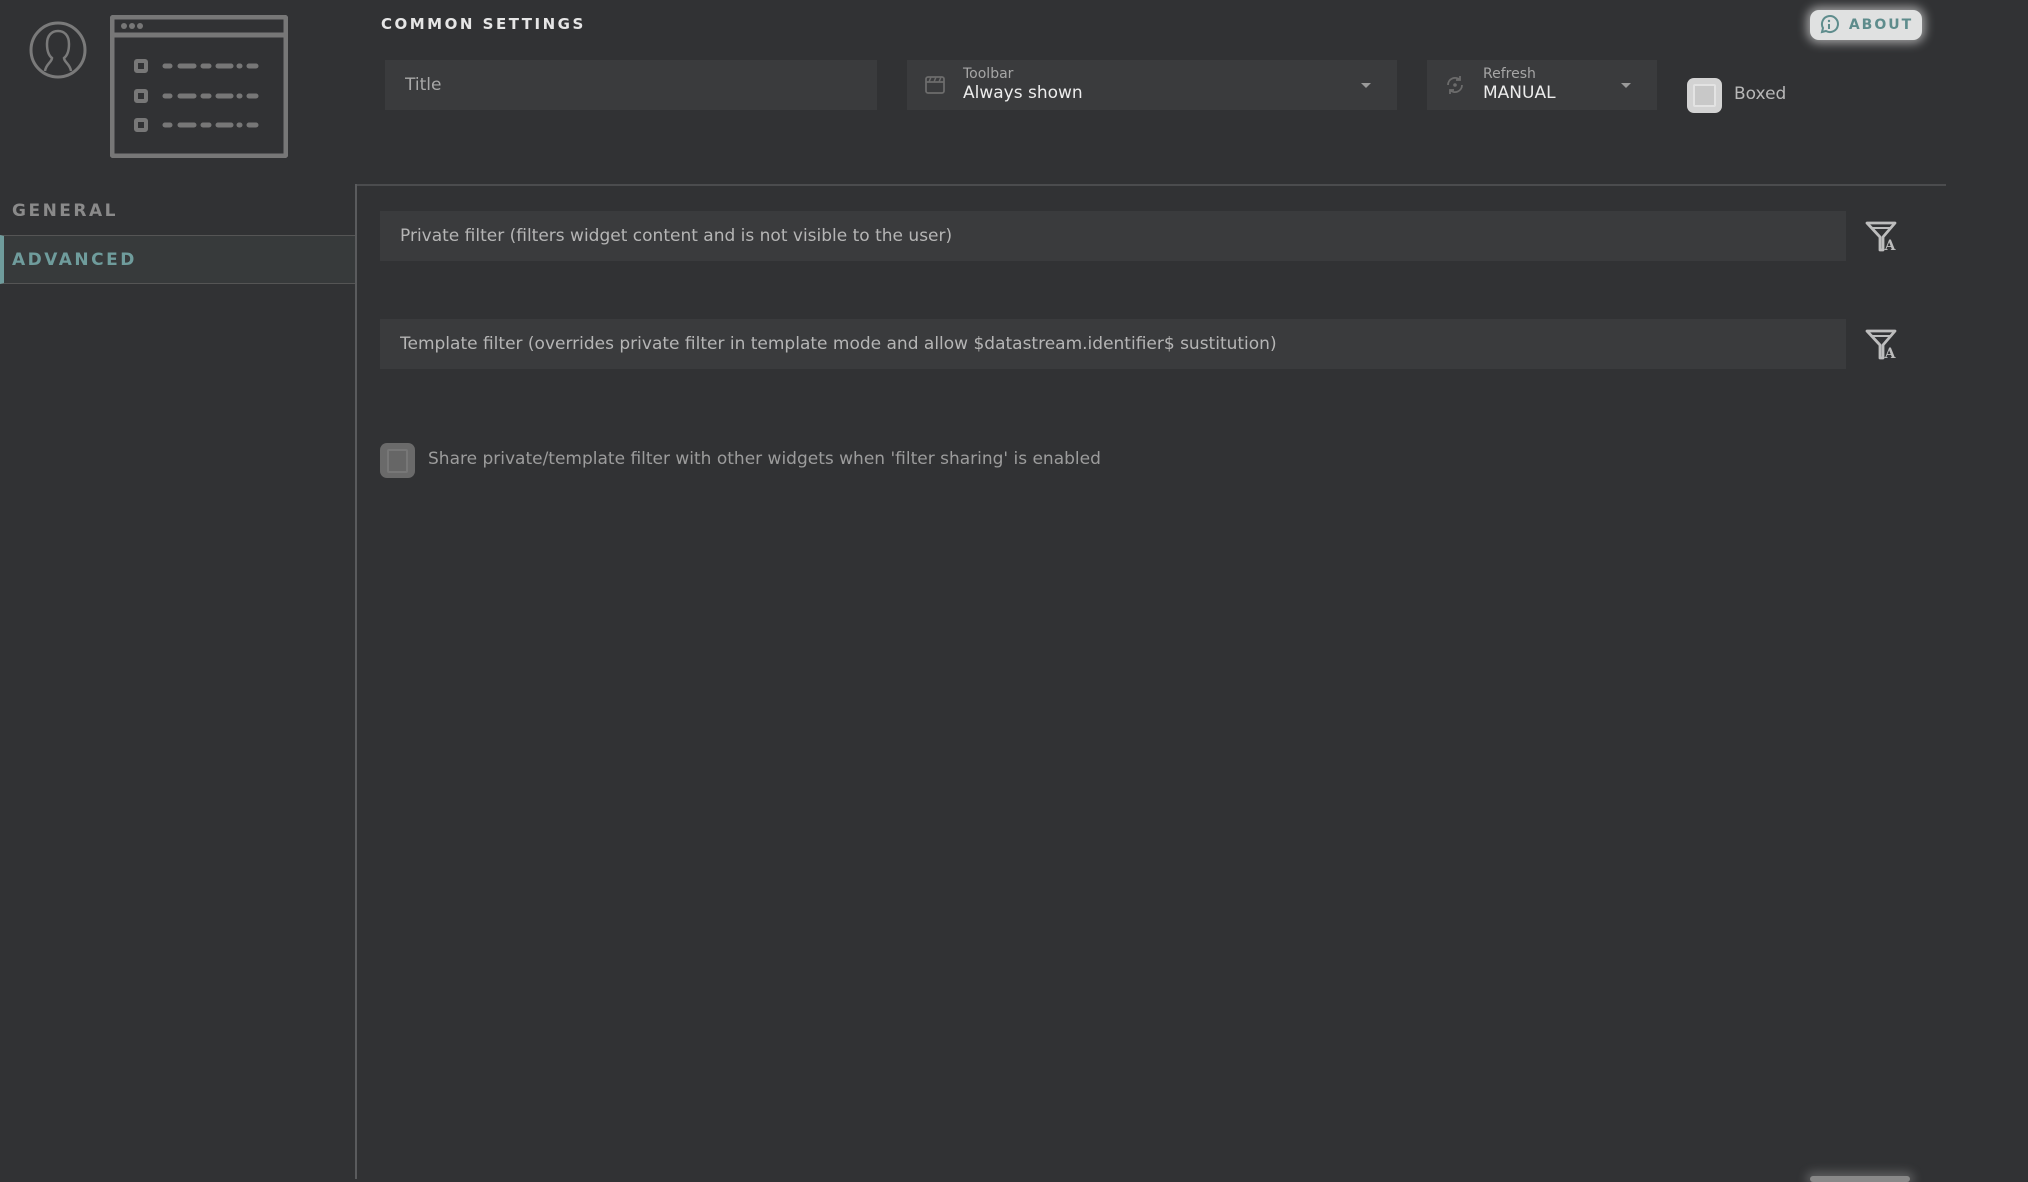 Image resolution: width=2028 pixels, height=1182 pixels. What do you see at coordinates (988, 74) in the screenshot?
I see `toolbar-label: Toolbar` at bounding box center [988, 74].